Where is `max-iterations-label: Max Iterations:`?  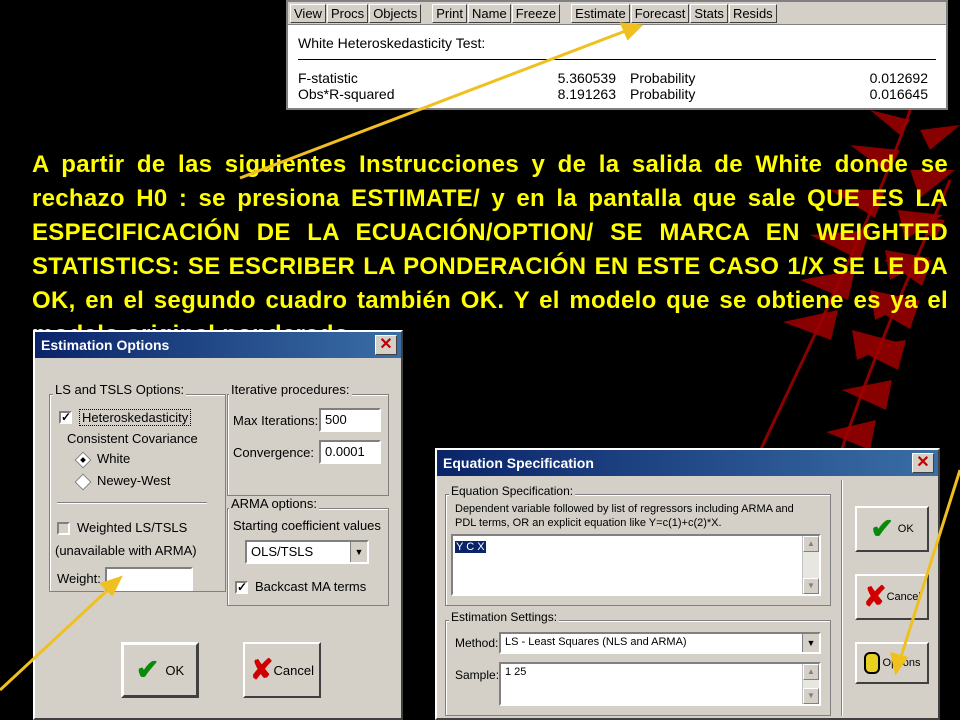 max-iterations-label: Max Iterations: is located at coordinates (276, 420).